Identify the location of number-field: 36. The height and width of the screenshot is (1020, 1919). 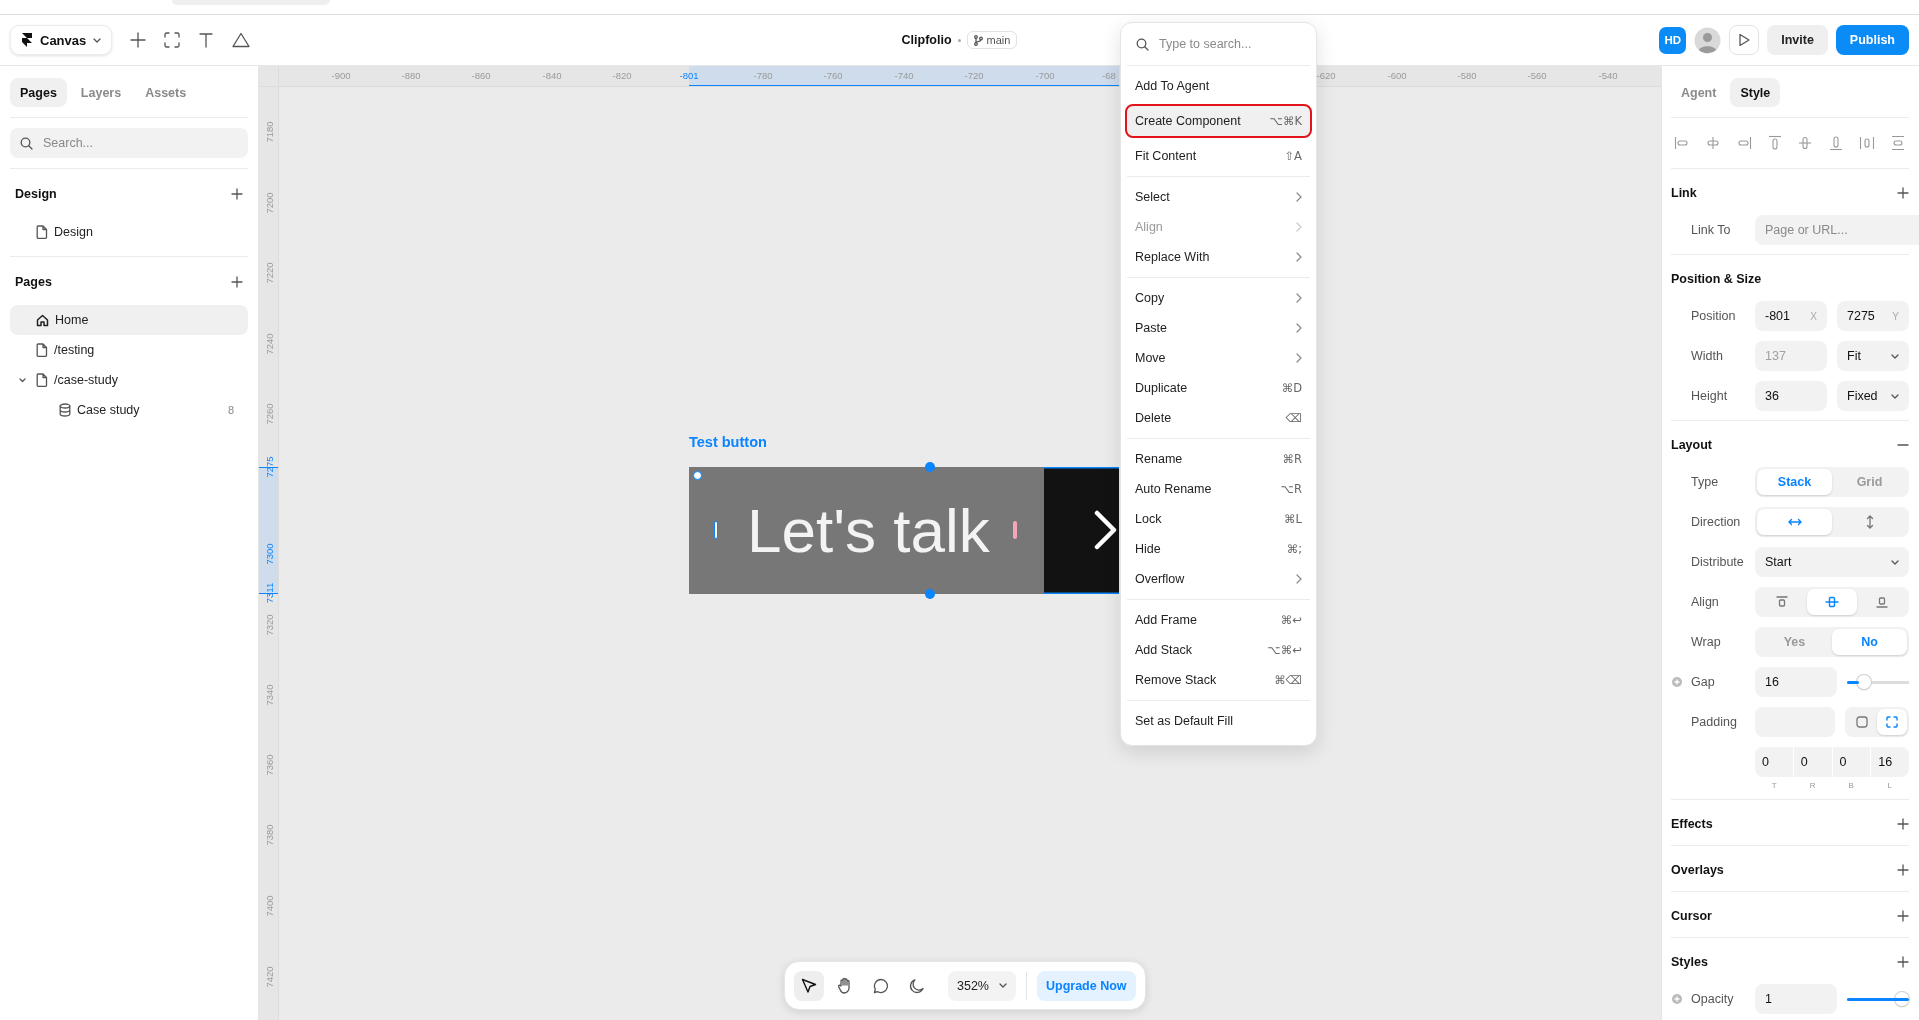
(1791, 396).